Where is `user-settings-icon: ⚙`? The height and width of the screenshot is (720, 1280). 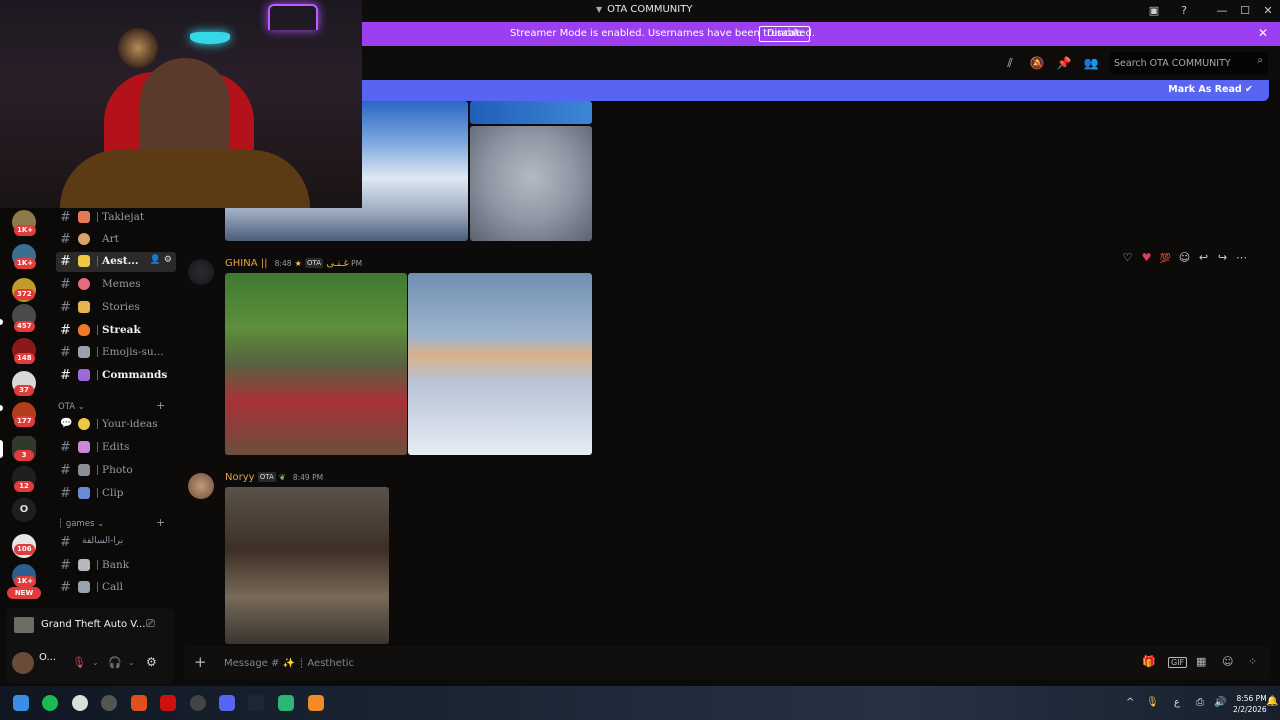 user-settings-icon: ⚙ is located at coordinates (151, 662).